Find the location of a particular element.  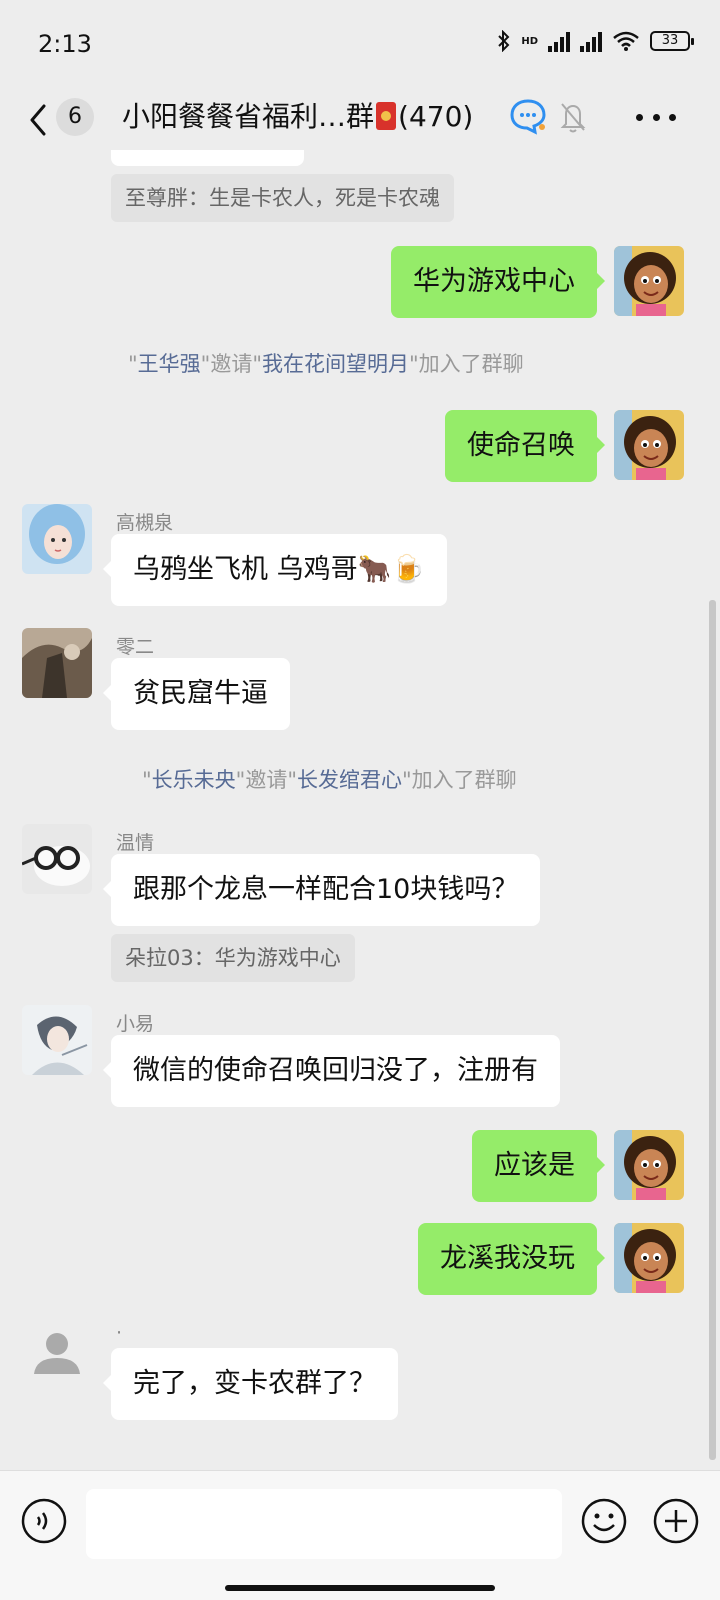

emoji-icon is located at coordinates (604, 1521).